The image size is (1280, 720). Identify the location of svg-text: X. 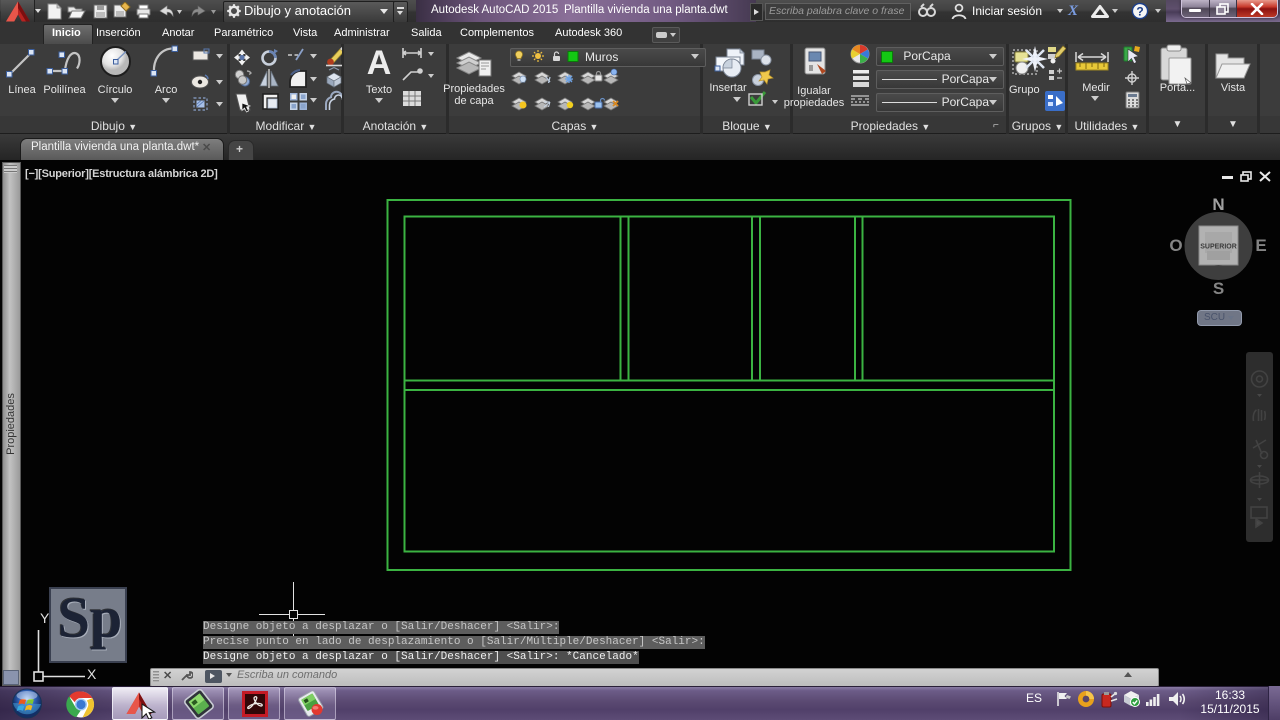
(92, 674).